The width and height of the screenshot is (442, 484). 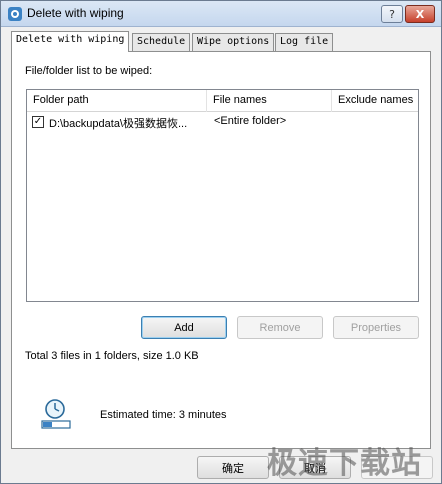 What do you see at coordinates (112, 356) in the screenshot?
I see `total-summary: Total 3 files in 1 folders, size 1.0 KB` at bounding box center [112, 356].